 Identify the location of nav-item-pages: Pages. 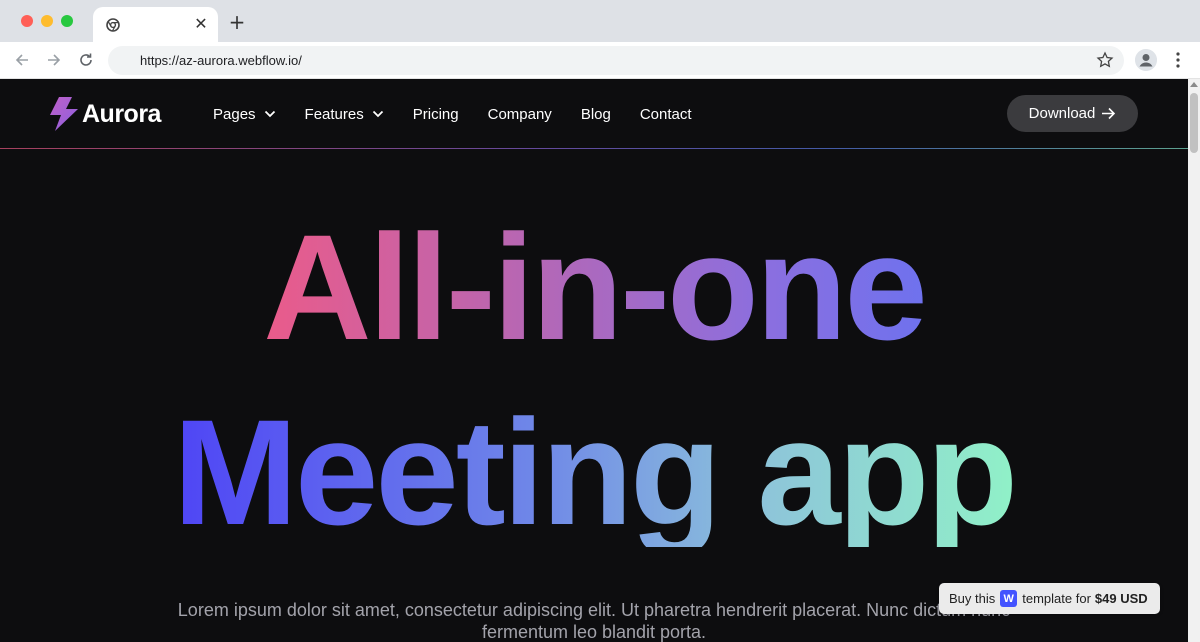
(244, 114).